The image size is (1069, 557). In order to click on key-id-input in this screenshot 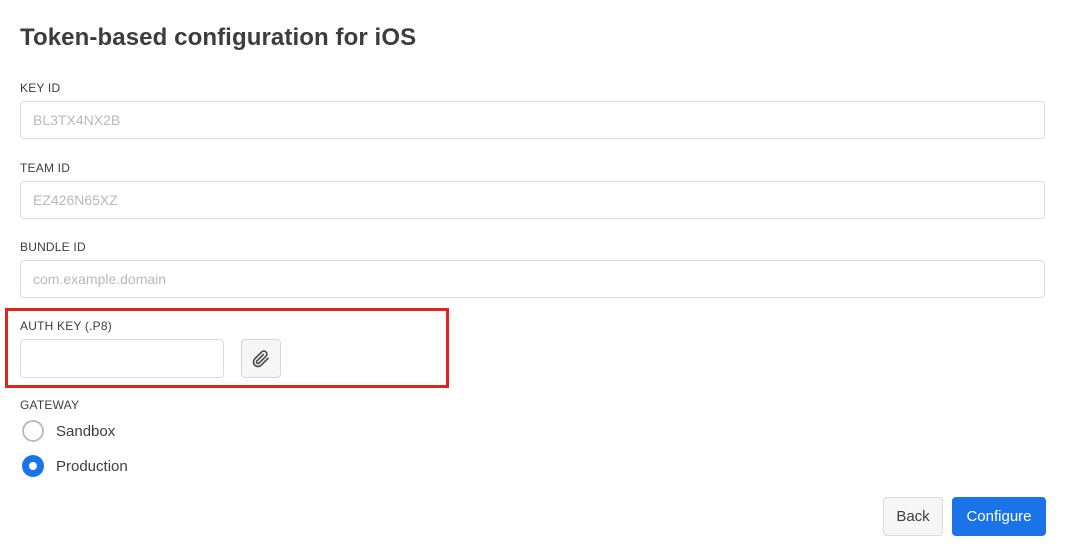, I will do `click(532, 120)`.